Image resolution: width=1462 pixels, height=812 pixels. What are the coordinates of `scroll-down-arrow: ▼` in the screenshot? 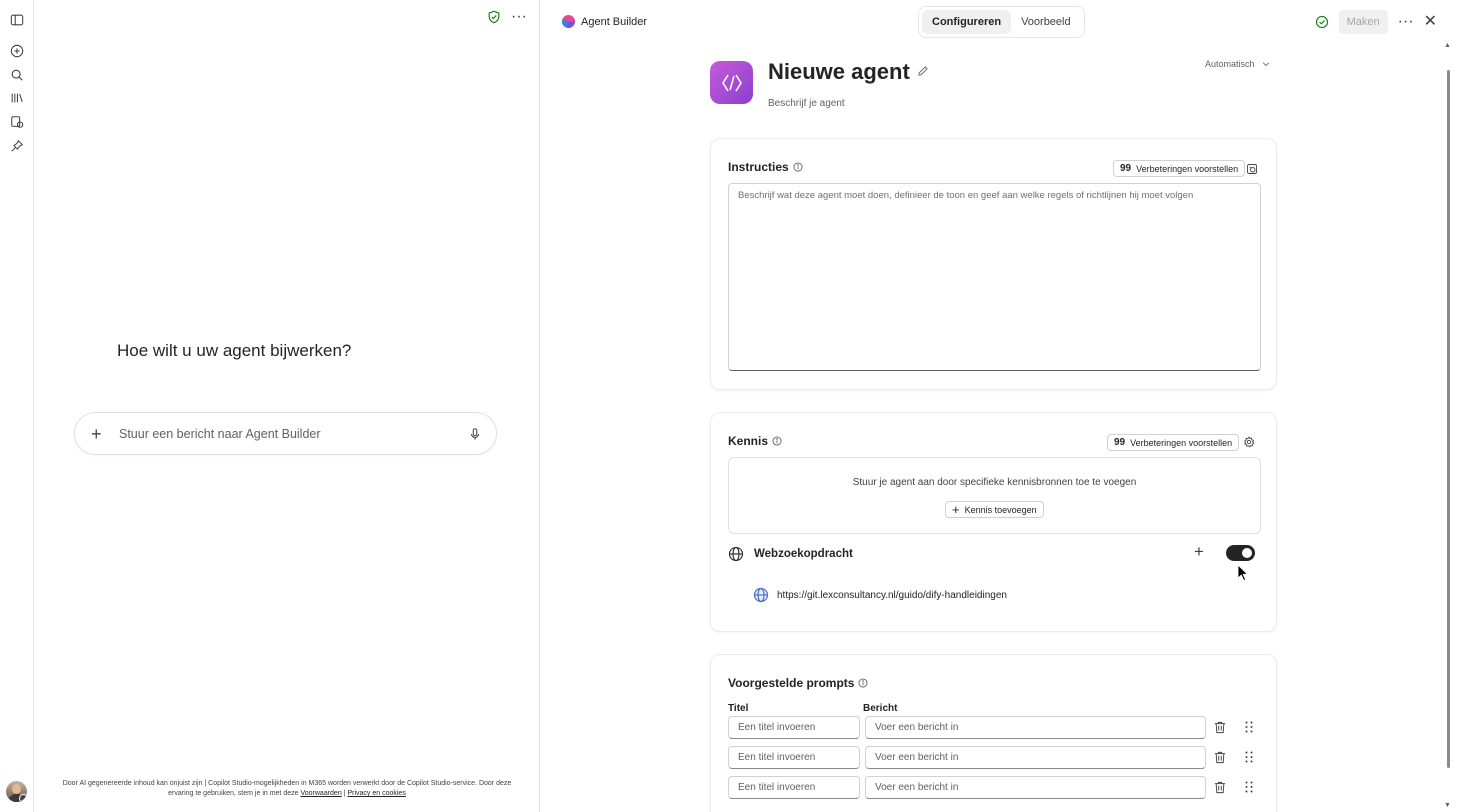 It's located at (1447, 805).